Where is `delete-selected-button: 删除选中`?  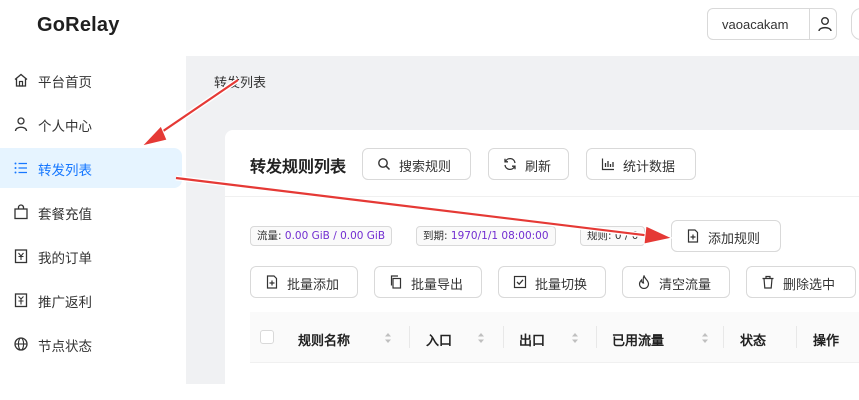 delete-selected-button: 删除选中 is located at coordinates (801, 282).